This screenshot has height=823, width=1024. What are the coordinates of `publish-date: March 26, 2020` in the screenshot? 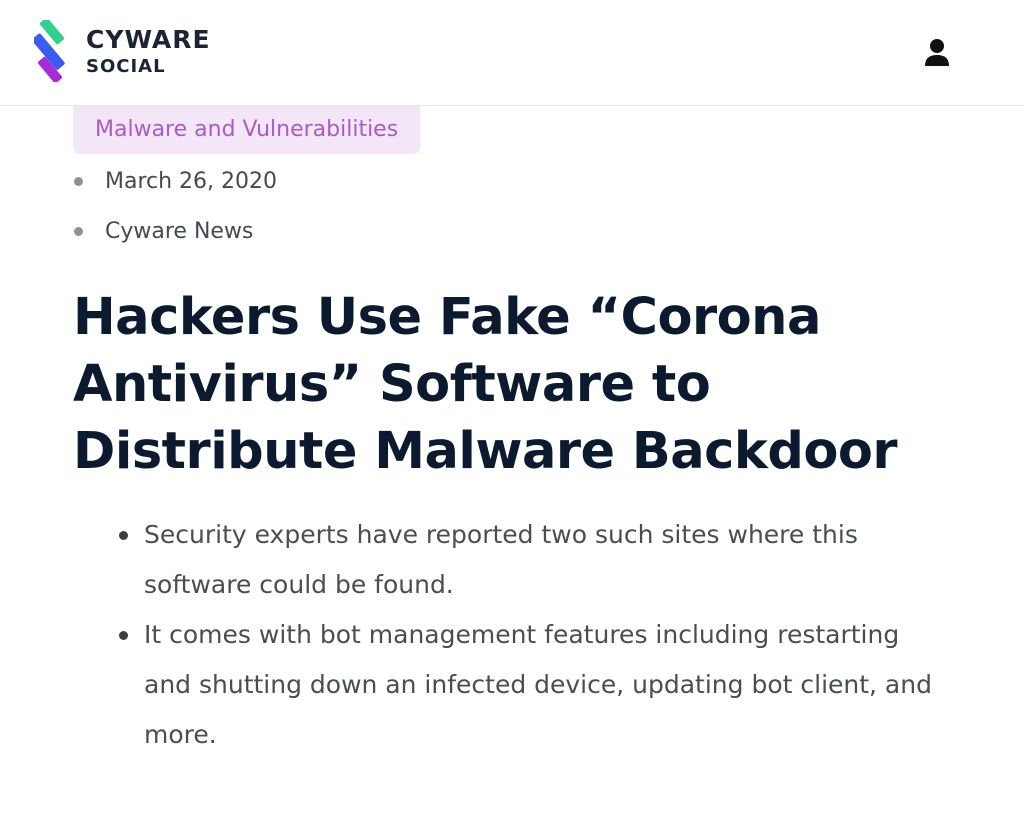 It's located at (175, 182).